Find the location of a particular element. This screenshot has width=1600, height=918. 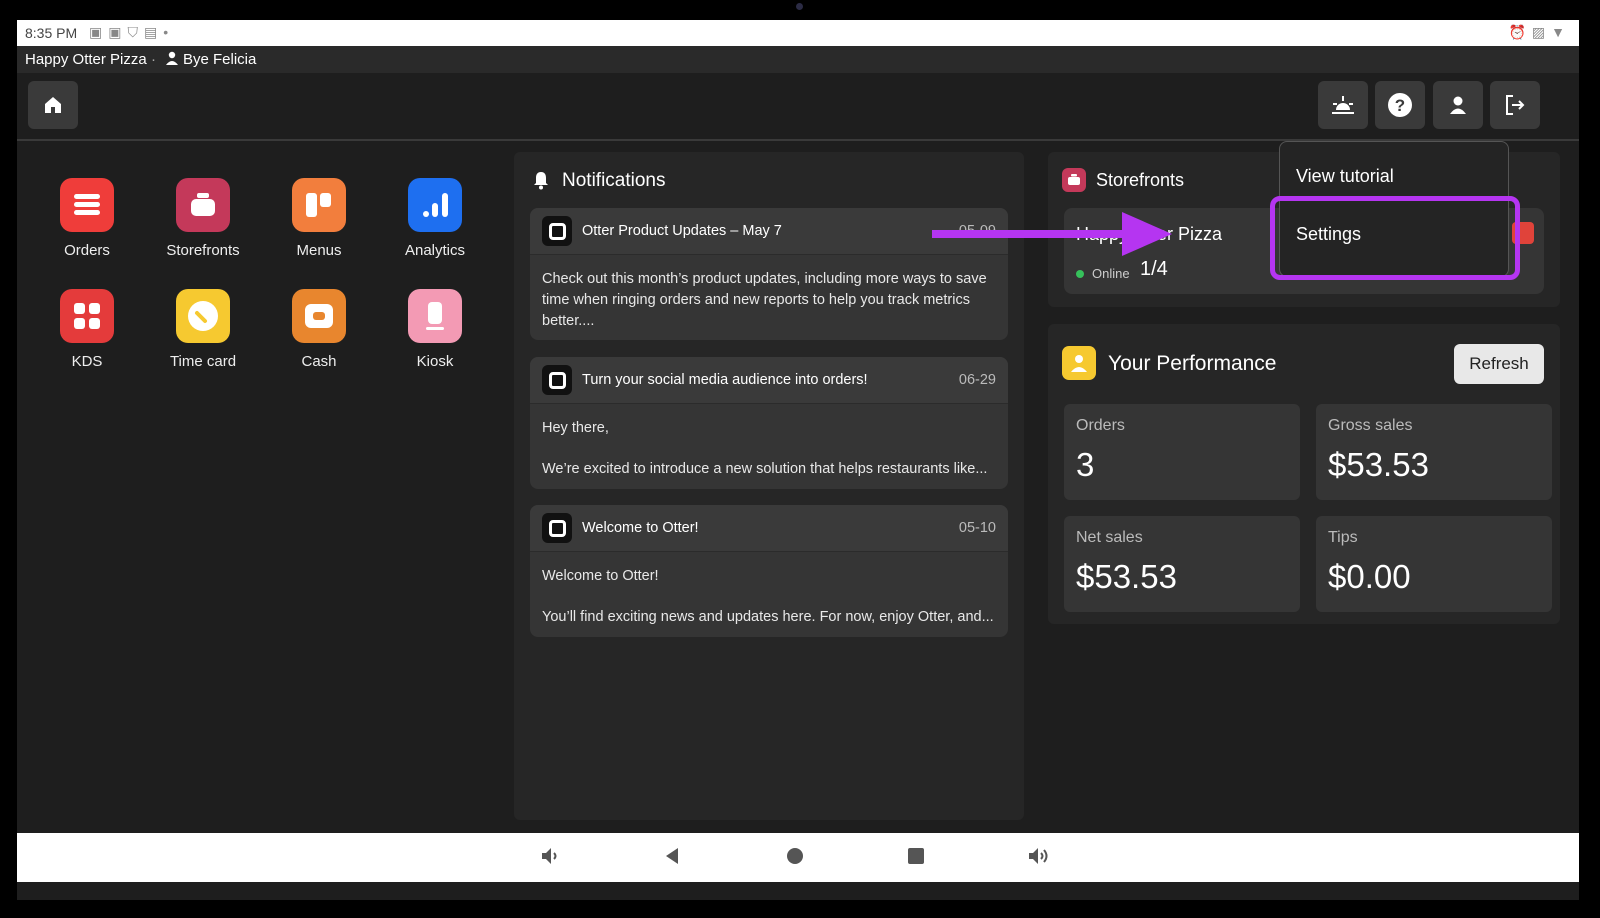

wifi-icon: ▼ is located at coordinates (1558, 32).